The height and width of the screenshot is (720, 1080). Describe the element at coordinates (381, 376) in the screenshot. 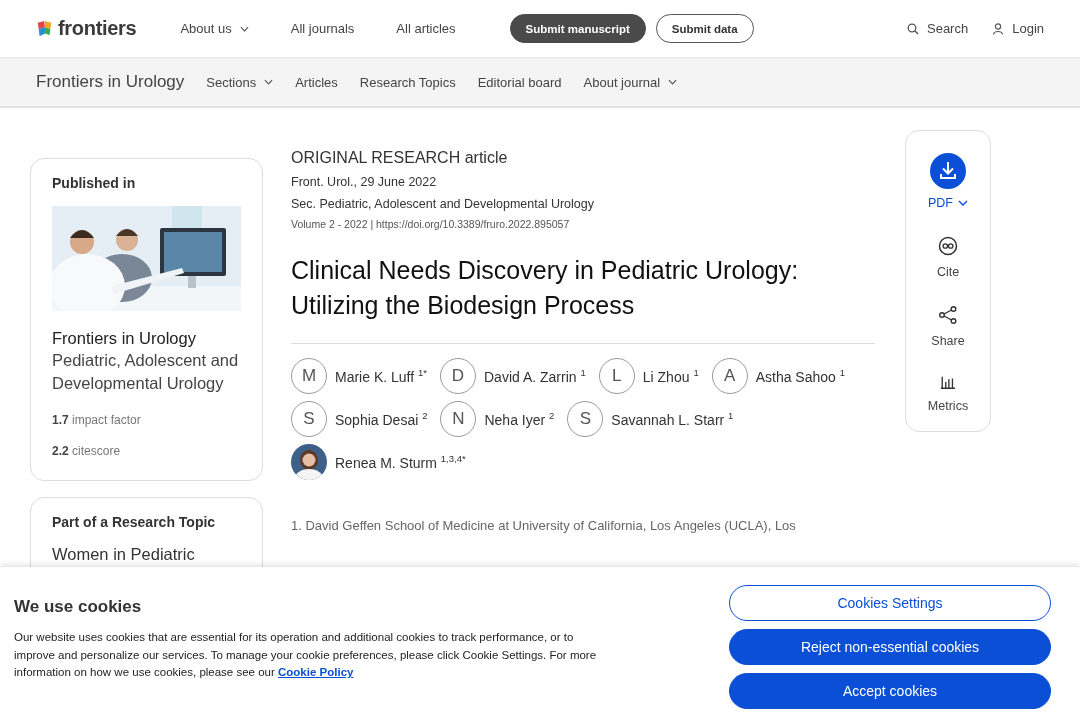

I see `author-name: Marie K. Luff $^{1*}$` at that location.